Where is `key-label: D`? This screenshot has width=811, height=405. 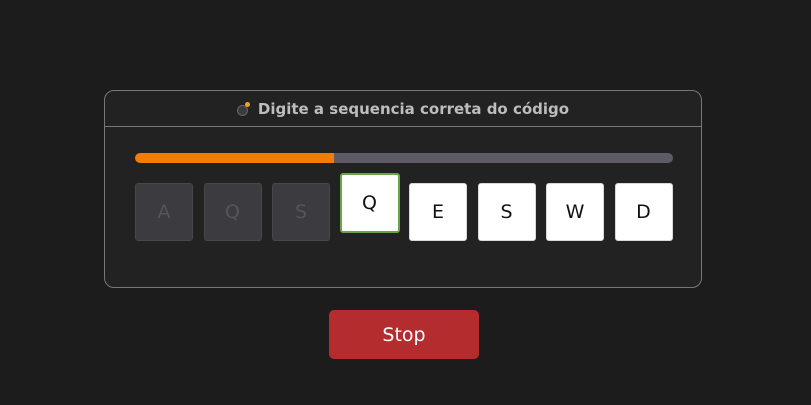 key-label: D is located at coordinates (643, 212).